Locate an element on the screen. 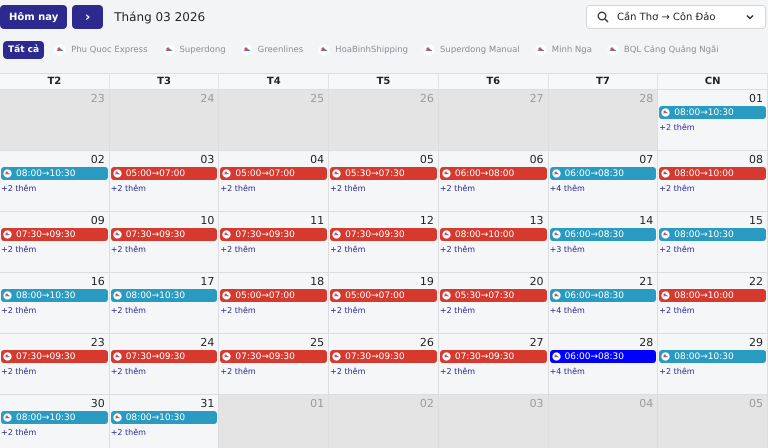 The image size is (768, 448). search-icon is located at coordinates (603, 17).